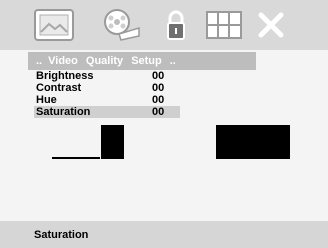  I want to click on preview-block-left, so click(112, 142).